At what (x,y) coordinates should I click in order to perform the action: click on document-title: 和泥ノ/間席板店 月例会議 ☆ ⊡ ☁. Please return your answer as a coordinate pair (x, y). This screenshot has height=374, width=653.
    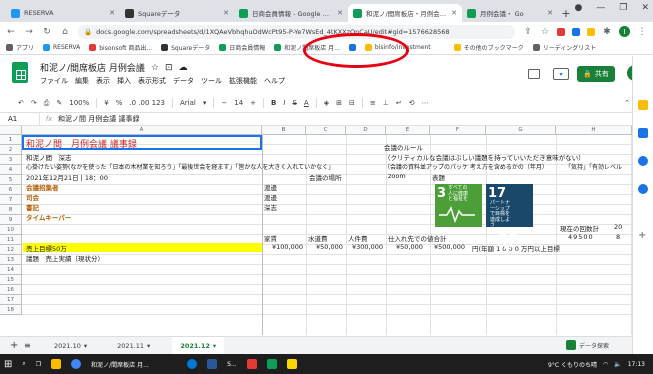
    Looking at the image, I should click on (114, 68).